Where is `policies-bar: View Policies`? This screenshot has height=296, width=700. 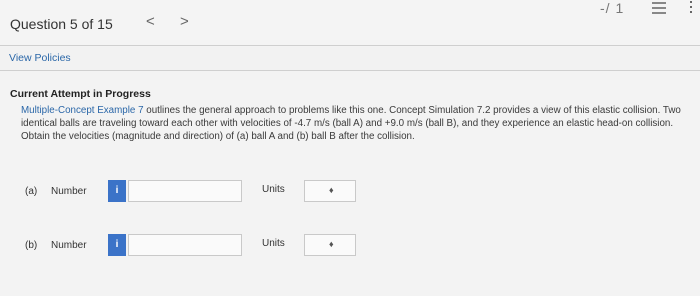
policies-bar: View Policies is located at coordinates (350, 59).